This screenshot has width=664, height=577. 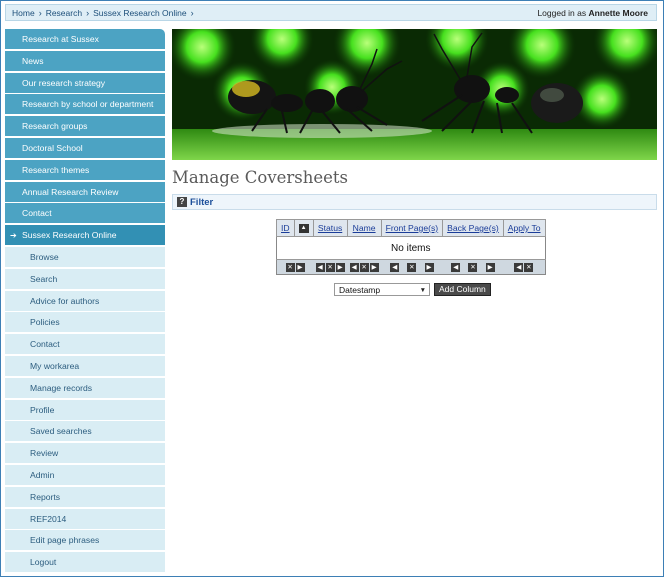 I want to click on column-header-back-pages: Back Page(s), so click(x=473, y=228).